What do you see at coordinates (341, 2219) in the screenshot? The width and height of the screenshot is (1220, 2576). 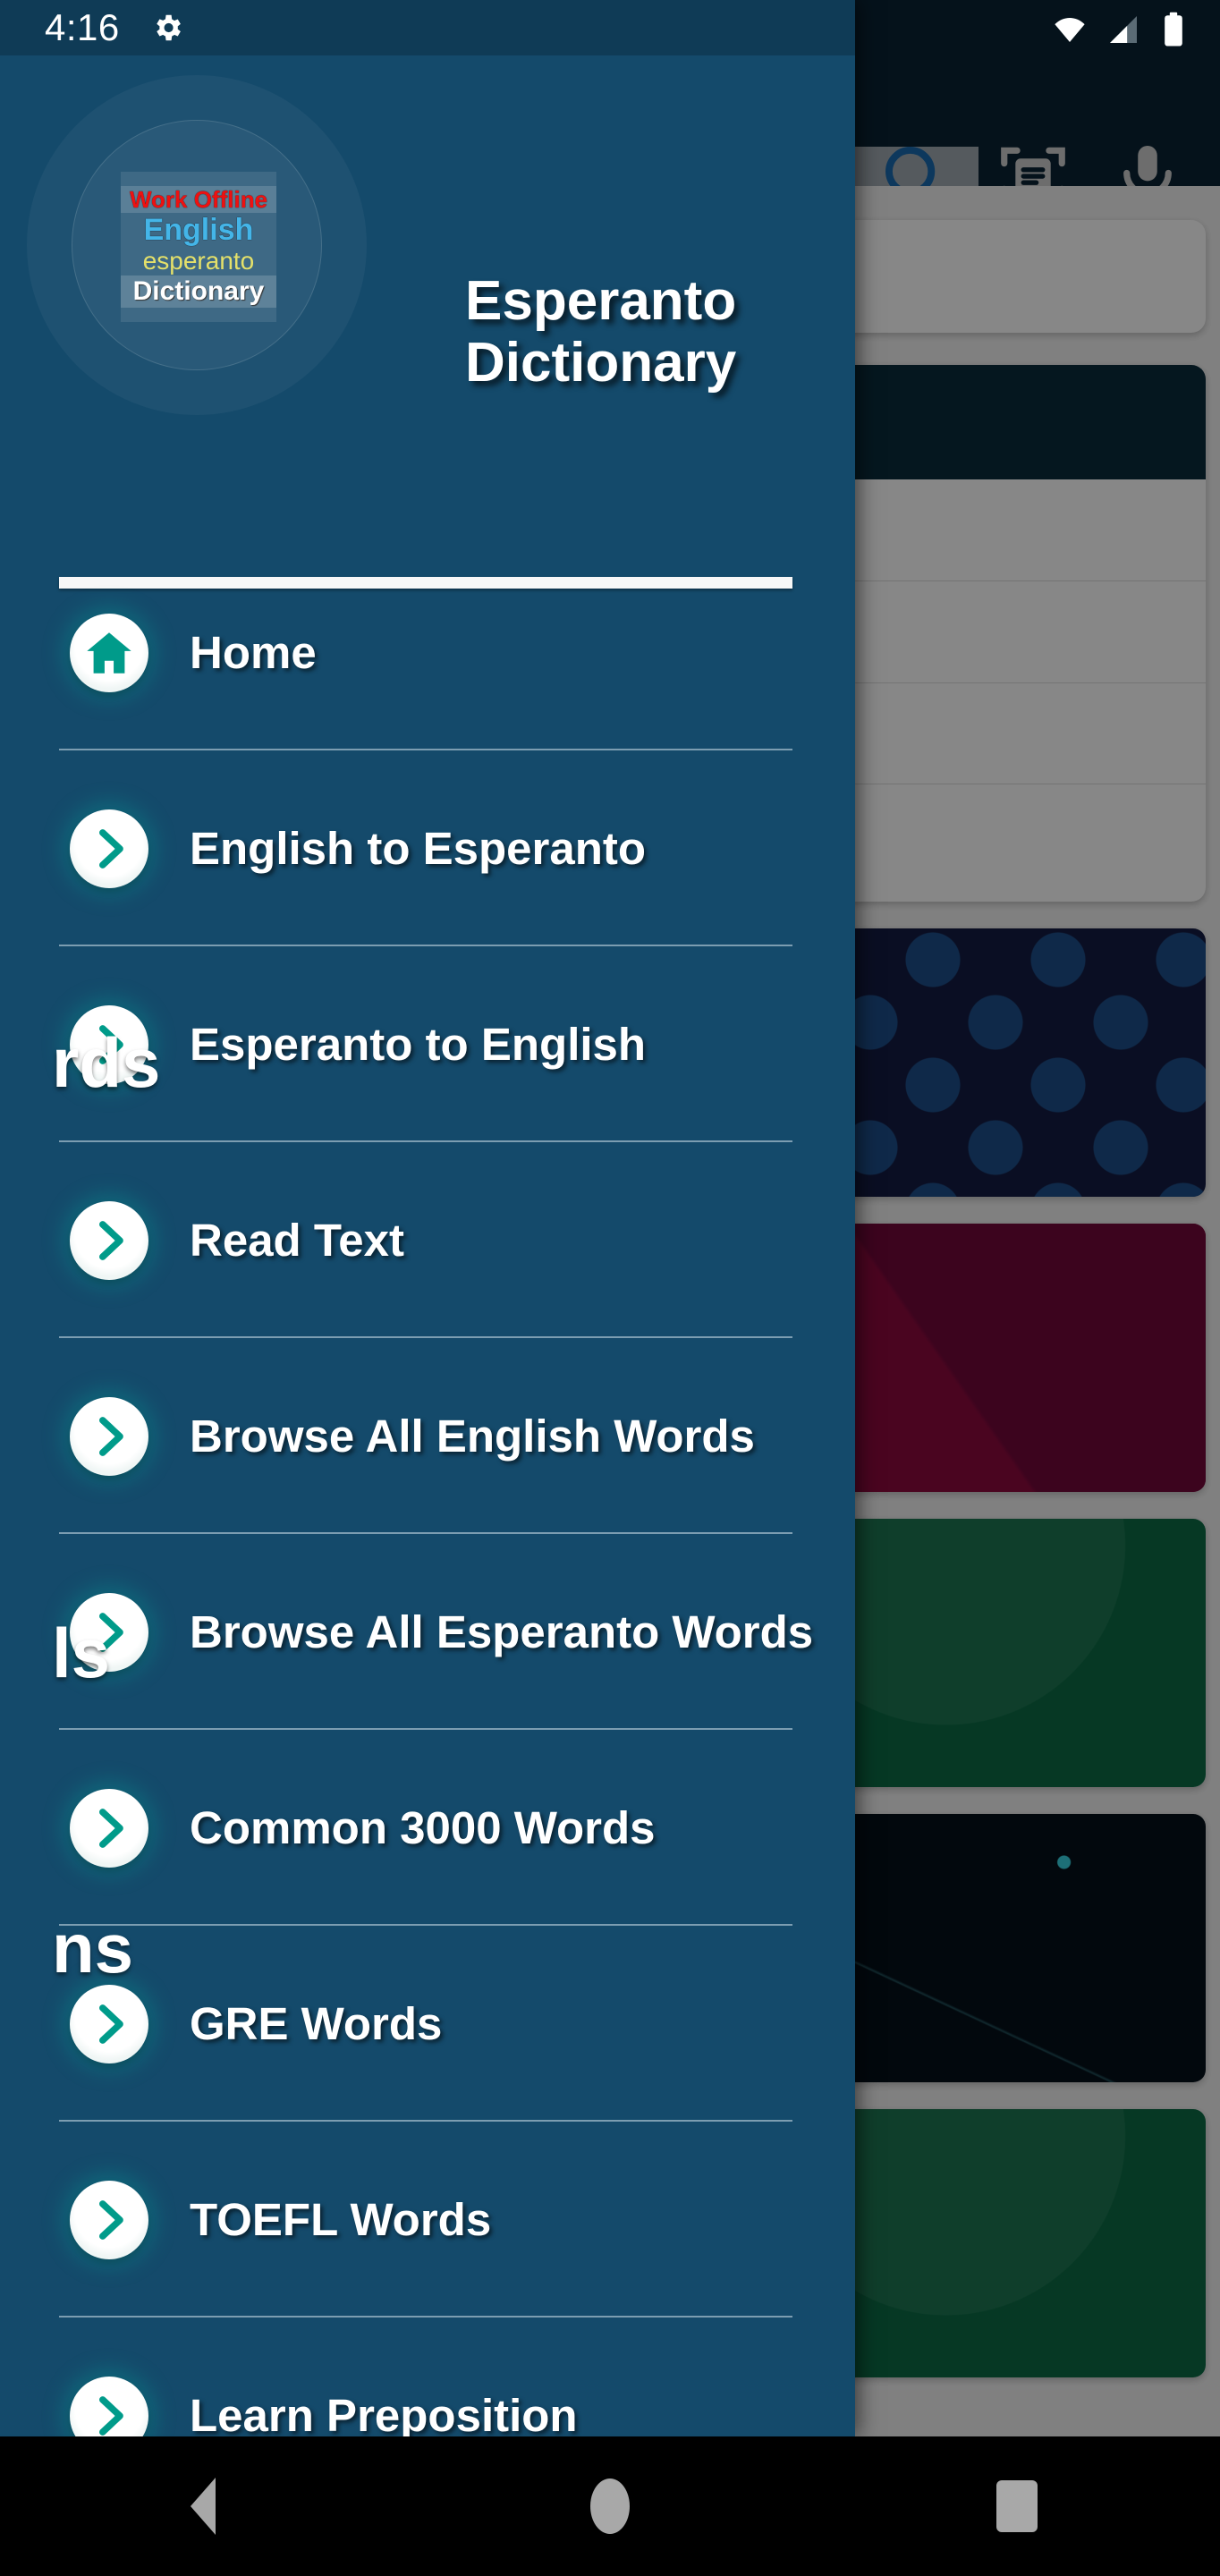 I see `sidebar-item-label: TOEFL Words` at bounding box center [341, 2219].